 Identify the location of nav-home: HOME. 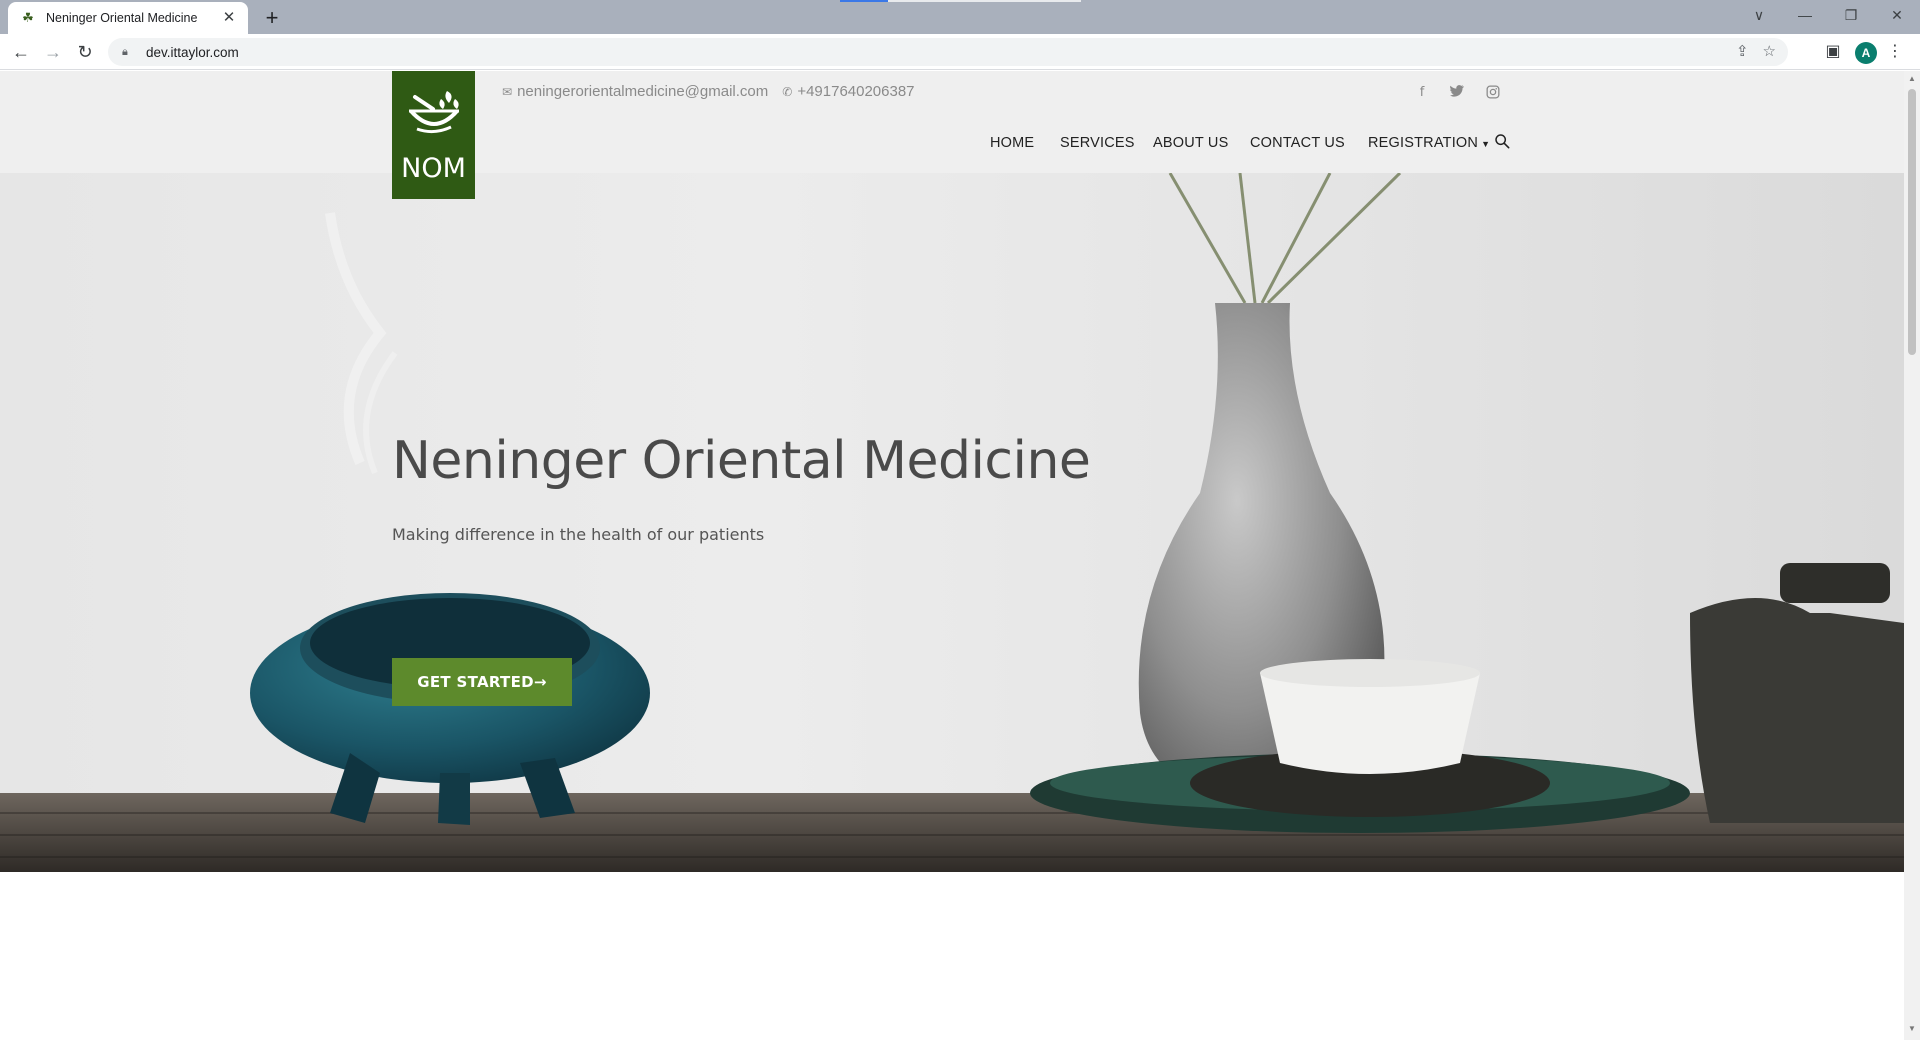
(1012, 143).